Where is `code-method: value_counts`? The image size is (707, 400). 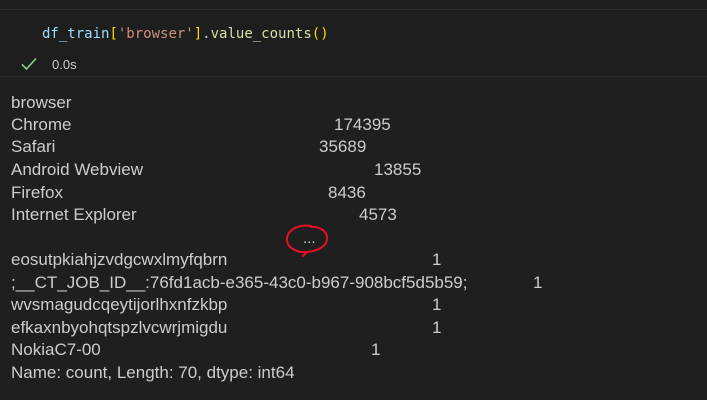 code-method: value_counts is located at coordinates (261, 34).